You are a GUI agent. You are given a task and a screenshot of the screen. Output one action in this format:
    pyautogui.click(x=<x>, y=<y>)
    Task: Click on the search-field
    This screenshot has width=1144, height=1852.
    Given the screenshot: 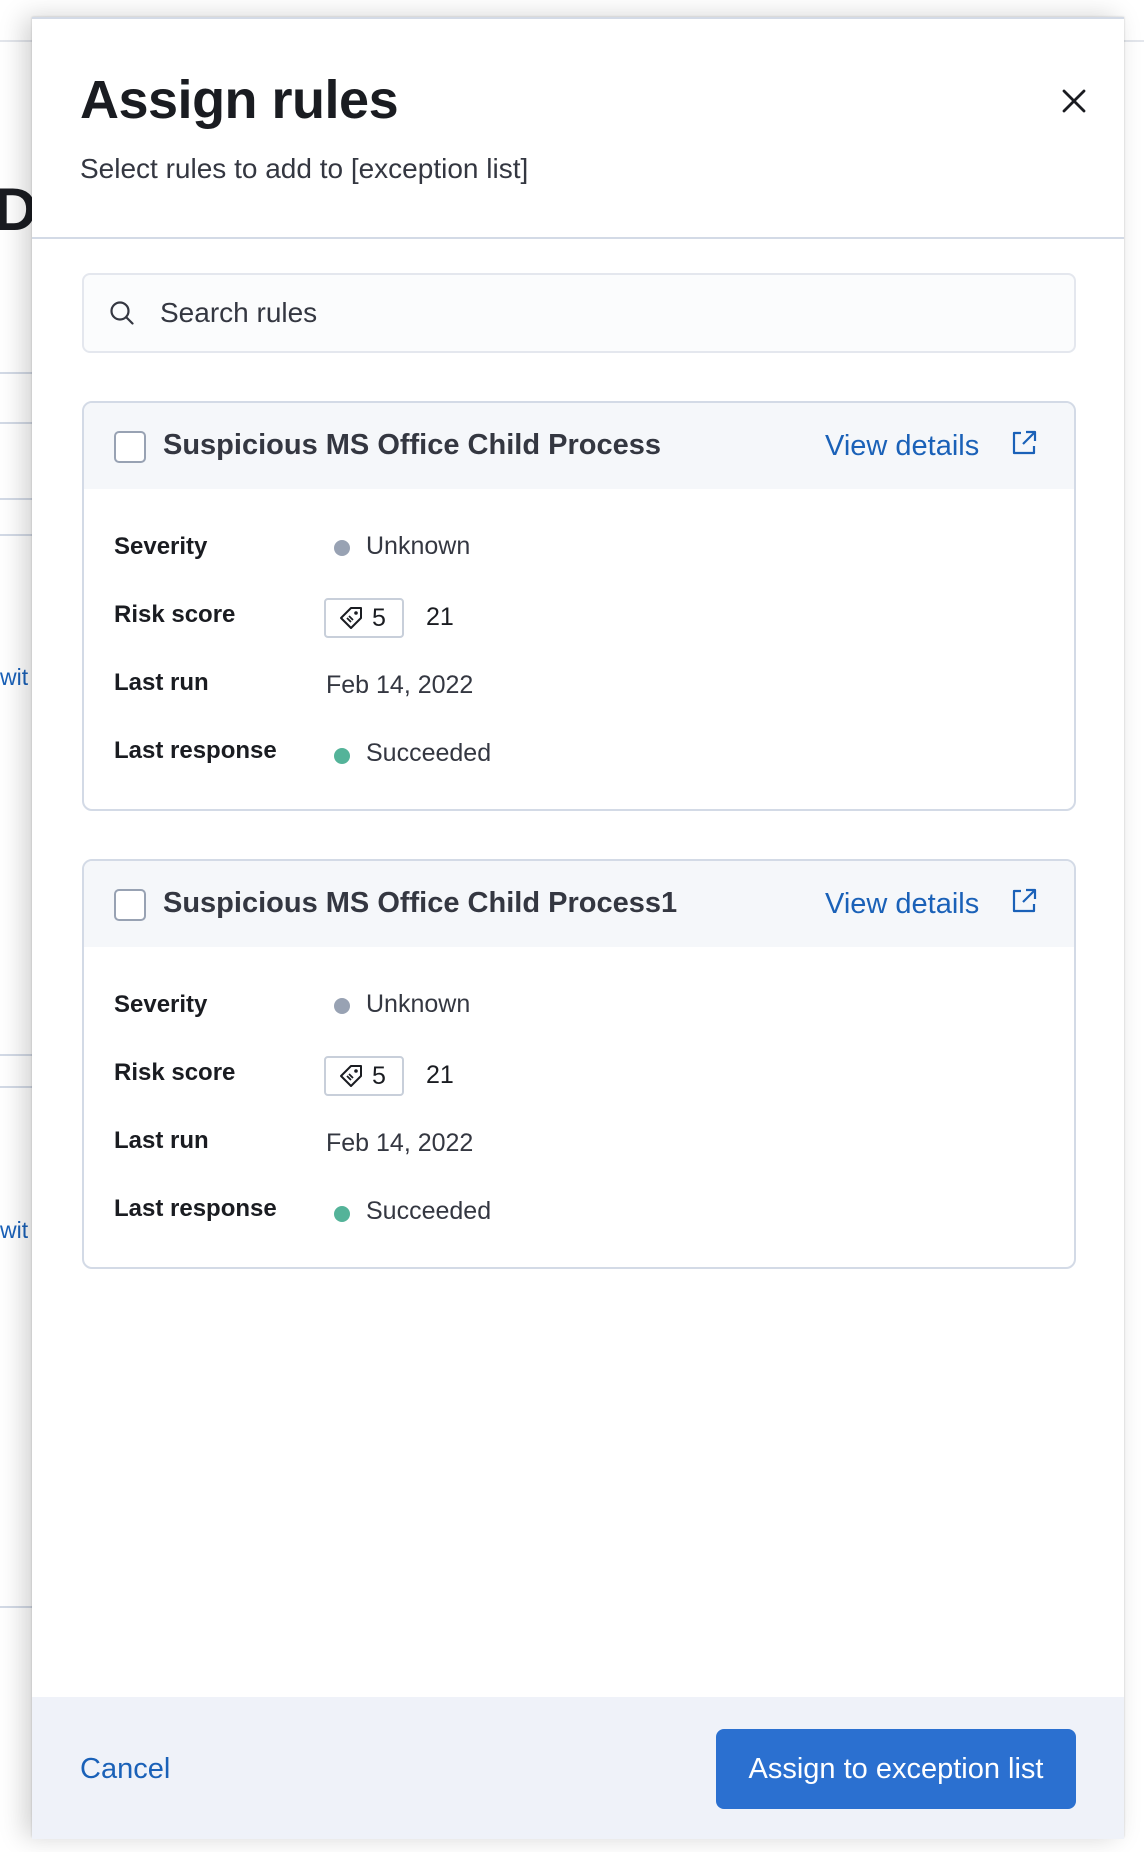 What is the action you would take?
    pyautogui.click(x=579, y=313)
    